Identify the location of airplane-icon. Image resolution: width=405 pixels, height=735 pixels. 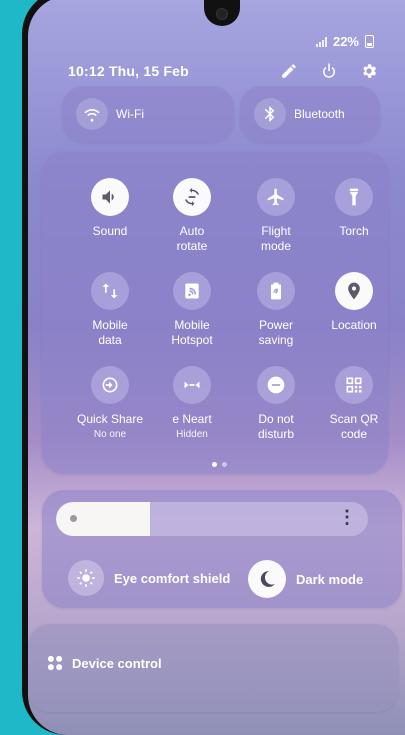
(275, 197).